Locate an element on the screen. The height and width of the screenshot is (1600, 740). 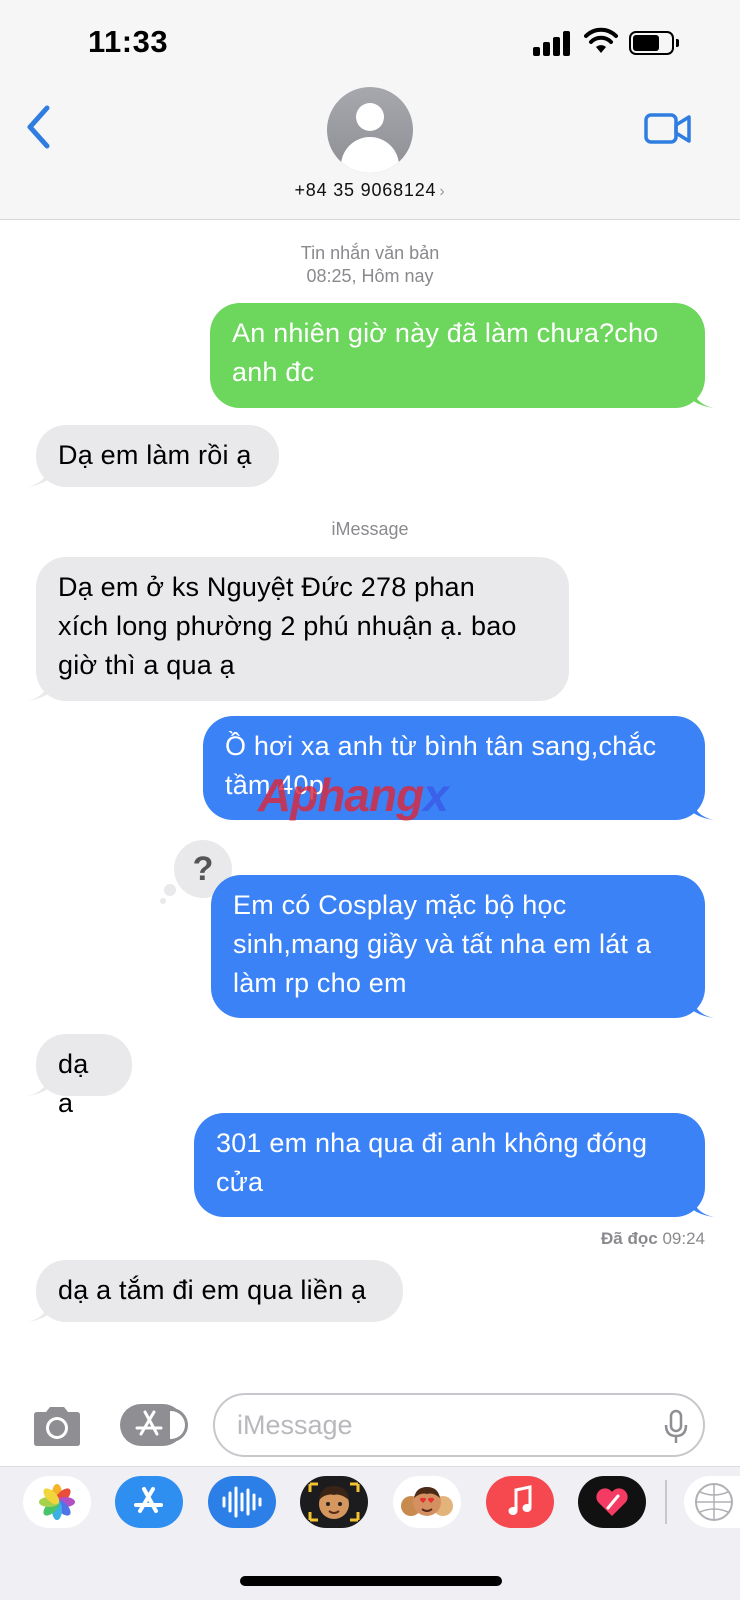
video-camera-icon is located at coordinates (668, 129).